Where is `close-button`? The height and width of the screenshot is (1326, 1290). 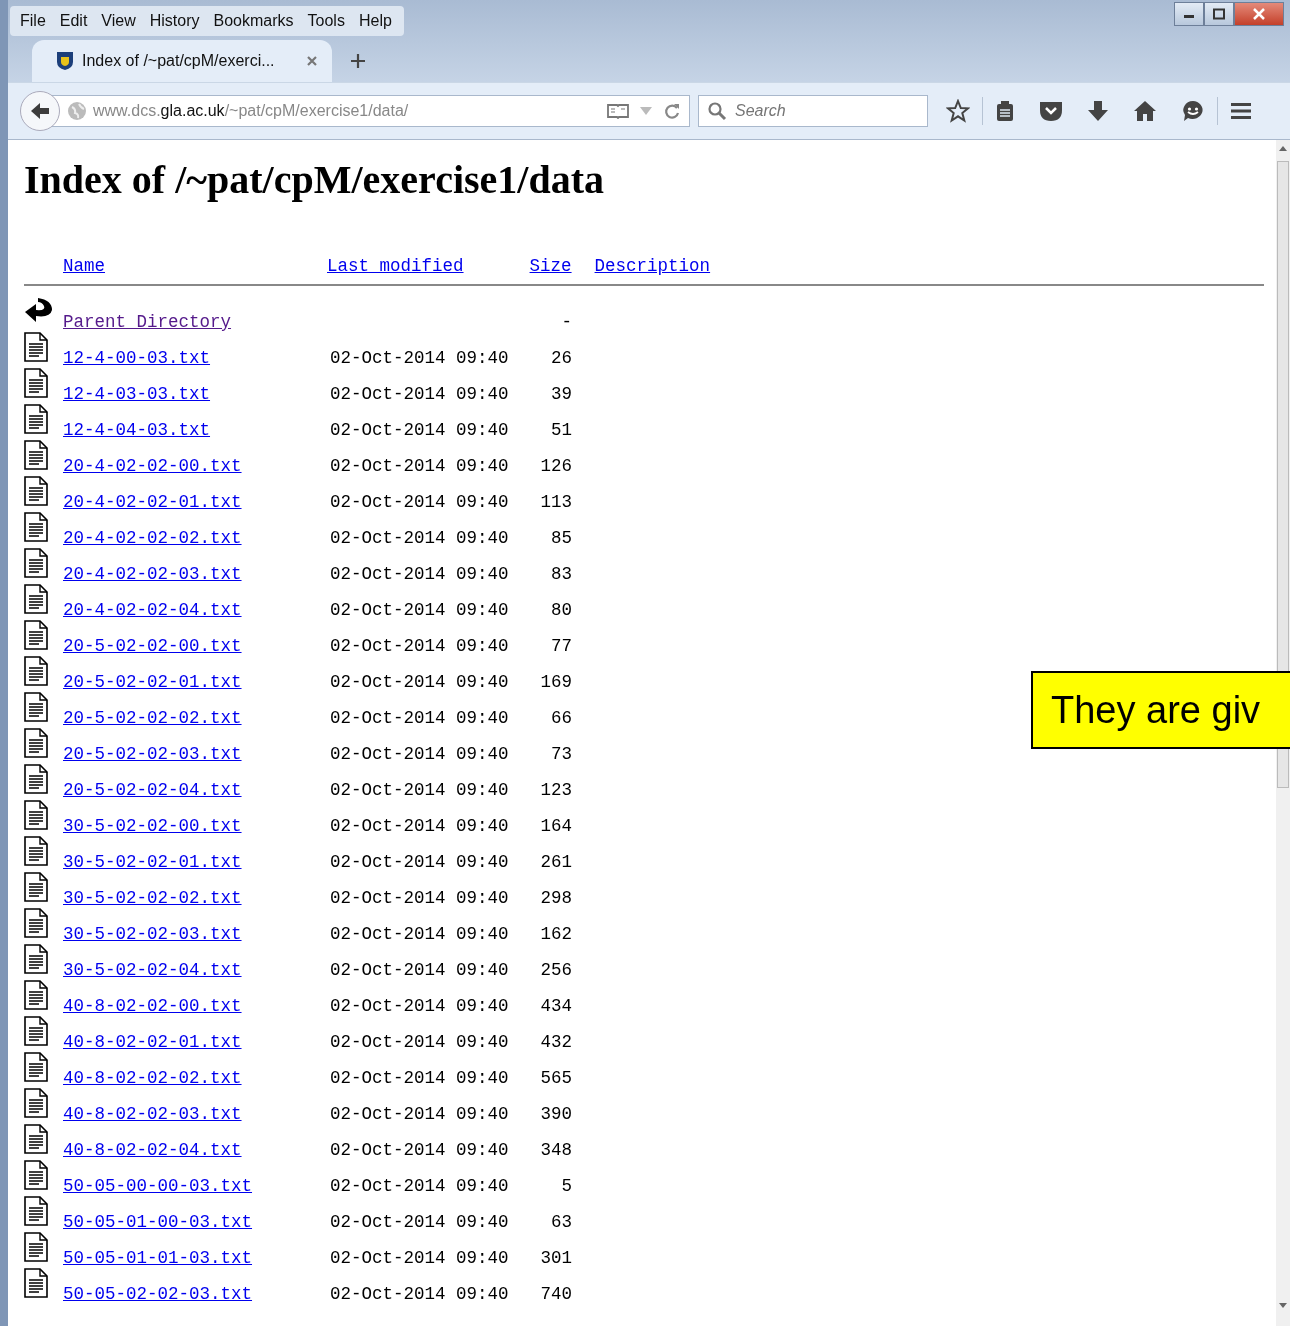
close-button is located at coordinates (1259, 14).